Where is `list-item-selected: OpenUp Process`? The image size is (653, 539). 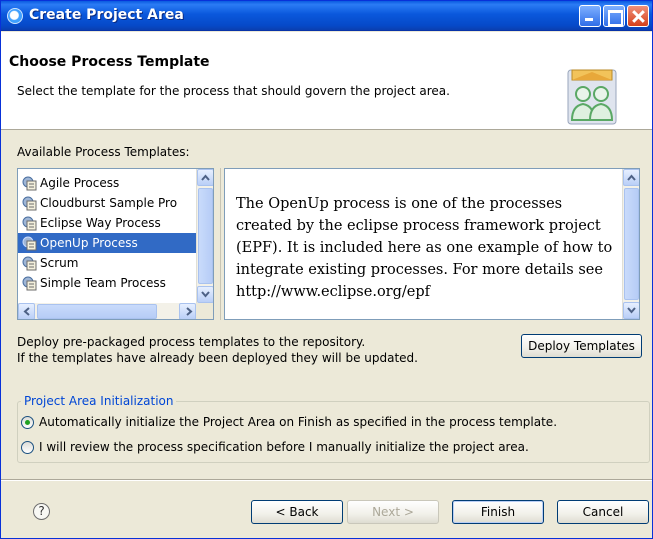 list-item-selected: OpenUp Process is located at coordinates (108, 243).